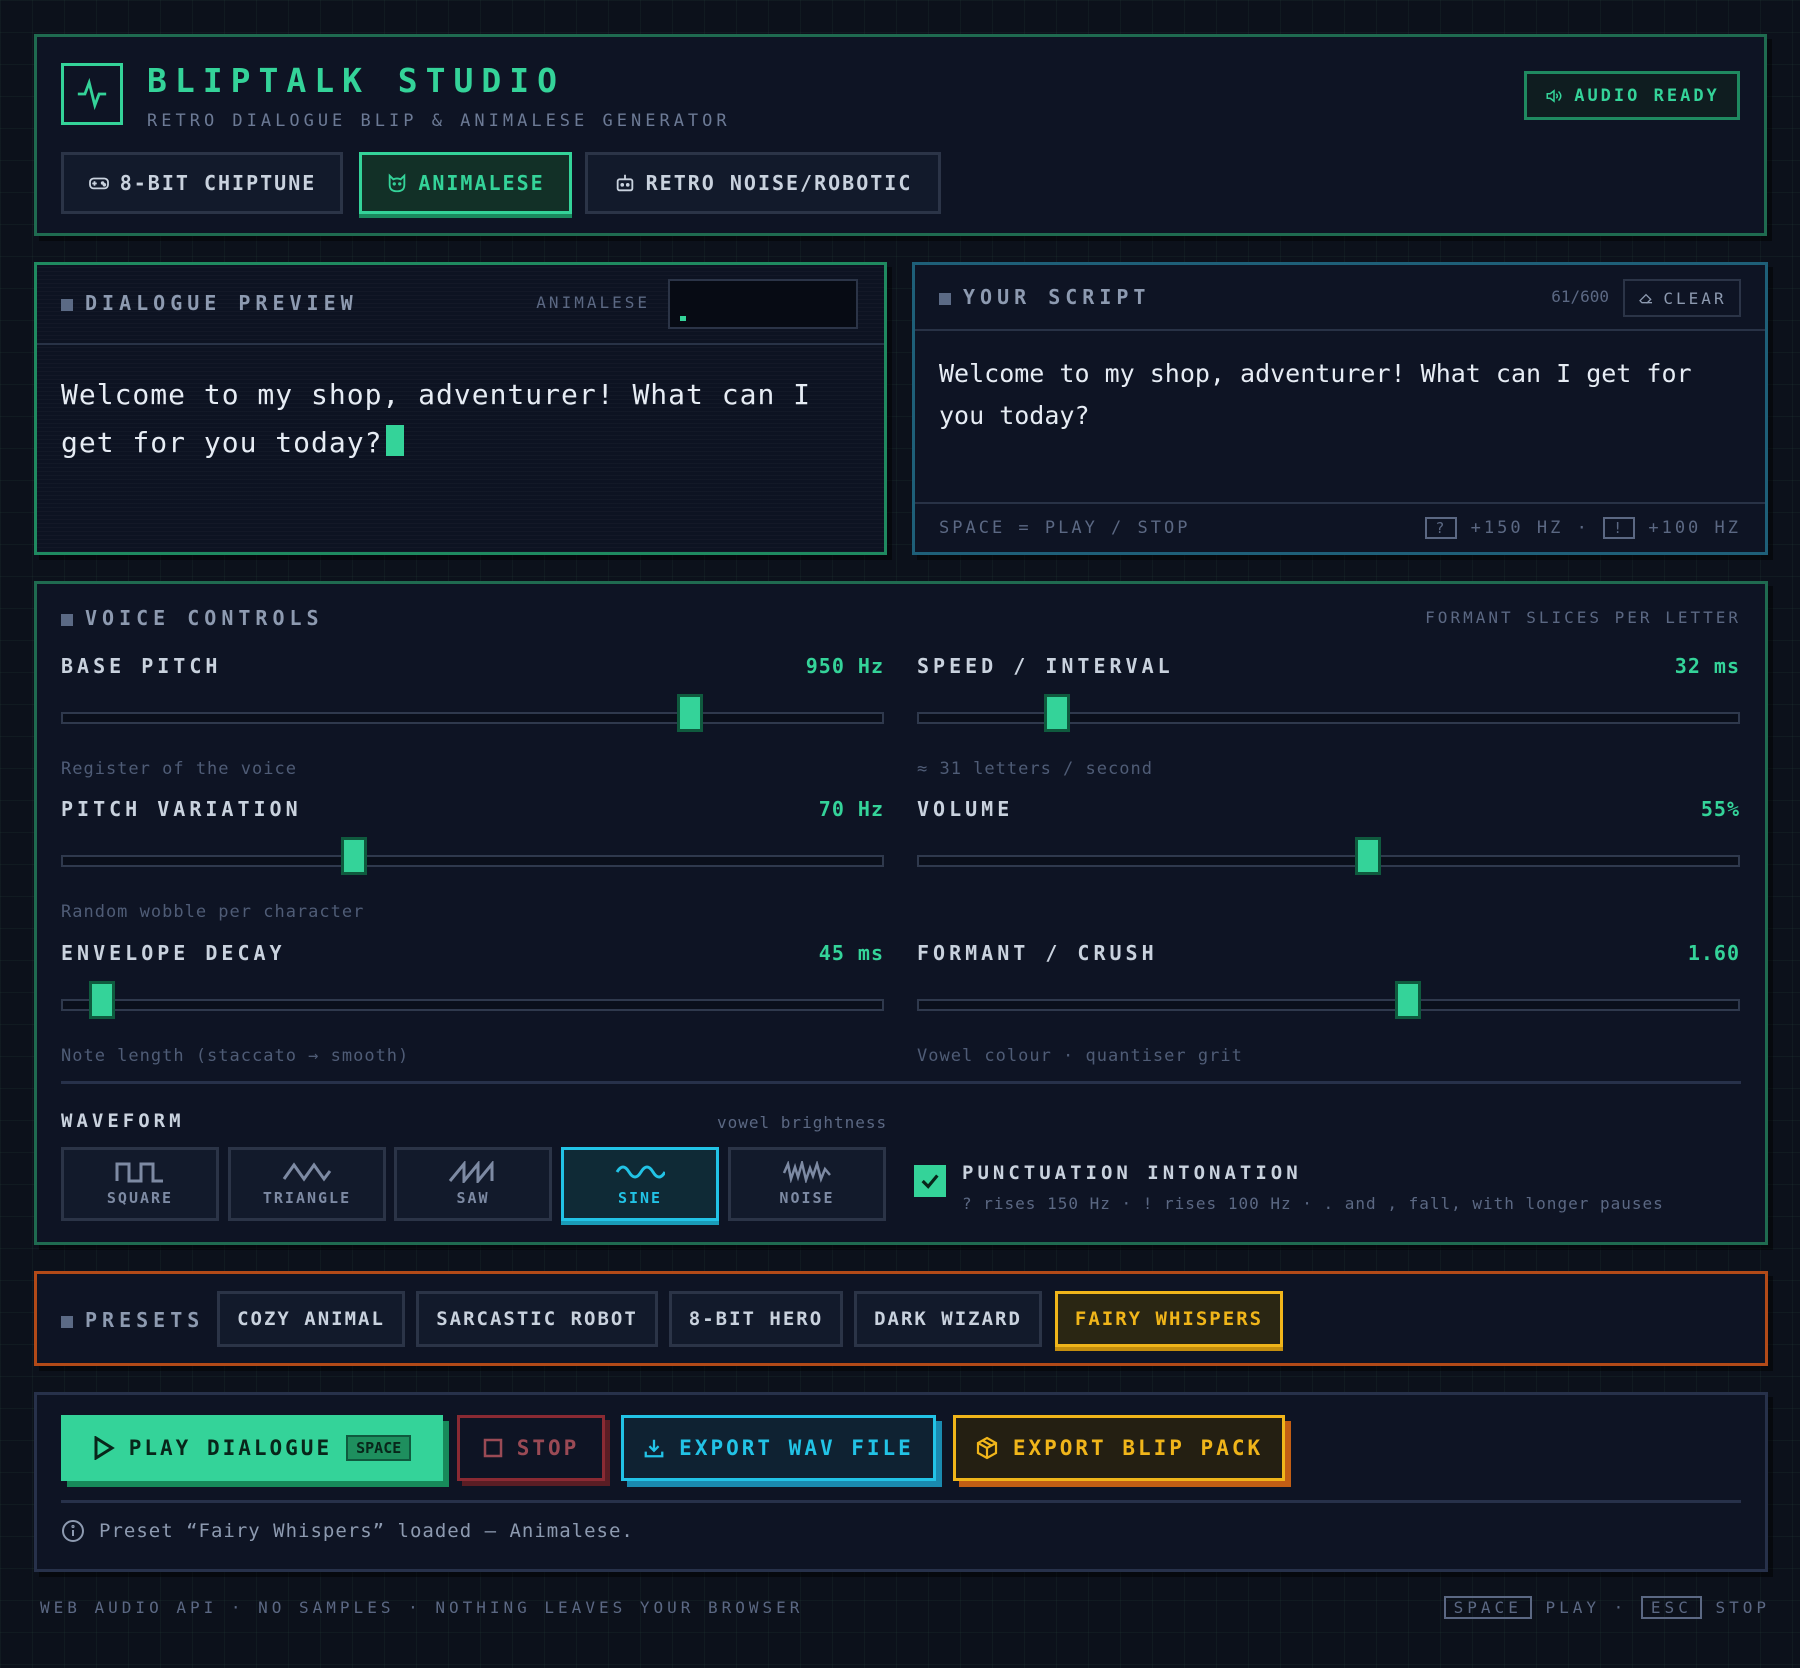 The height and width of the screenshot is (1668, 1800). Describe the element at coordinates (901, 1501) in the screenshot. I see `actions-divider` at that location.